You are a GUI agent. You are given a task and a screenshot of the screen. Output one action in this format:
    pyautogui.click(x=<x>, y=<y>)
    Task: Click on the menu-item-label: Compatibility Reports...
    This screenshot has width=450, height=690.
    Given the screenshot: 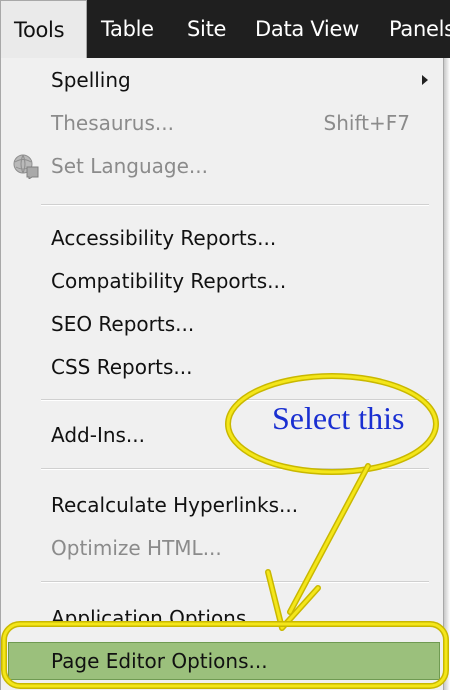 What is the action you would take?
    pyautogui.click(x=169, y=281)
    